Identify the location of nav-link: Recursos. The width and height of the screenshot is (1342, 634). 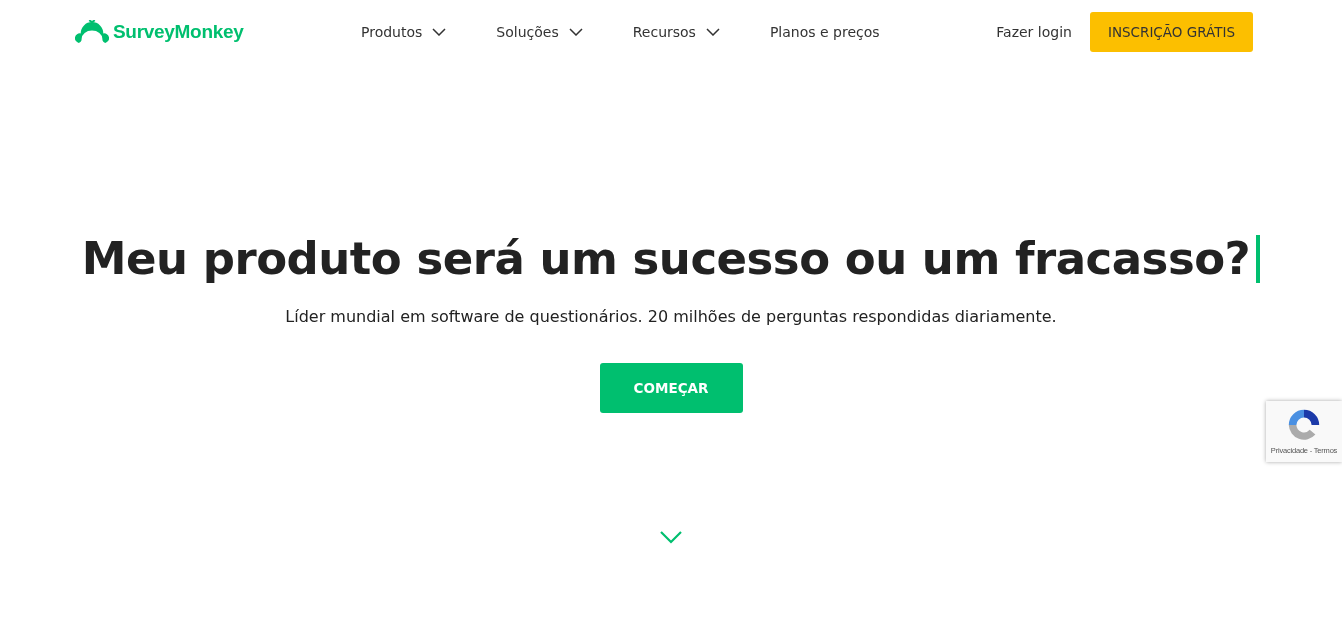
(676, 32).